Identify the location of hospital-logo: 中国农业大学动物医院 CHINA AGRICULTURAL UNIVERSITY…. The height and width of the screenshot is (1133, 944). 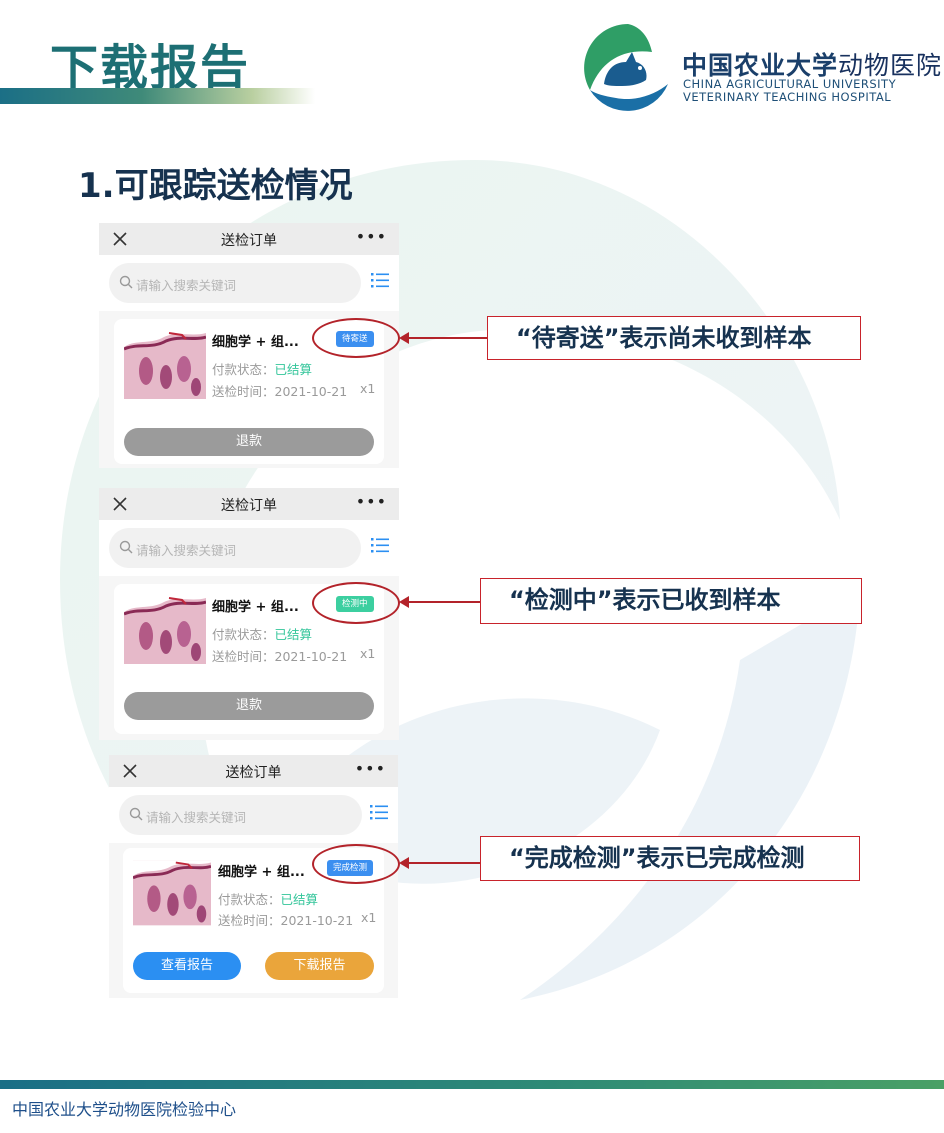
(761, 70).